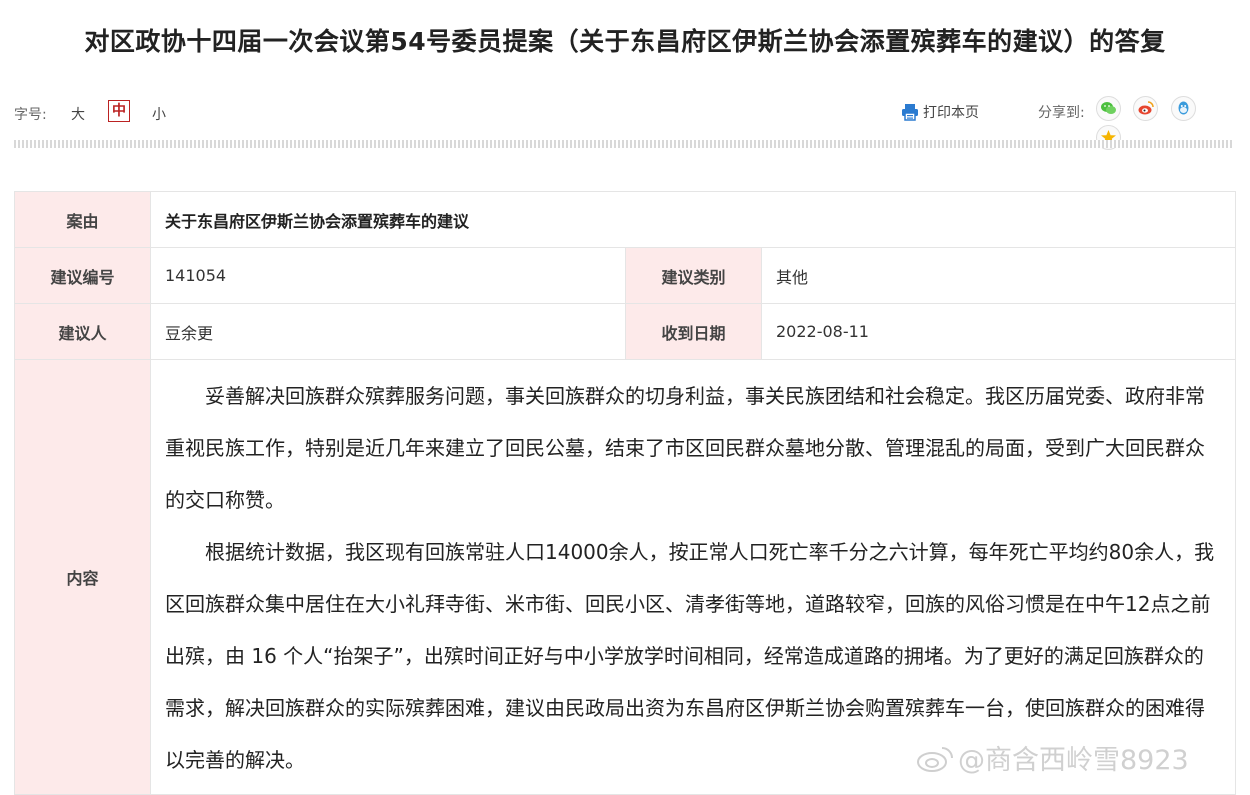  Describe the element at coordinates (998, 331) in the screenshot. I see `date-value: 2022-08-11` at that location.